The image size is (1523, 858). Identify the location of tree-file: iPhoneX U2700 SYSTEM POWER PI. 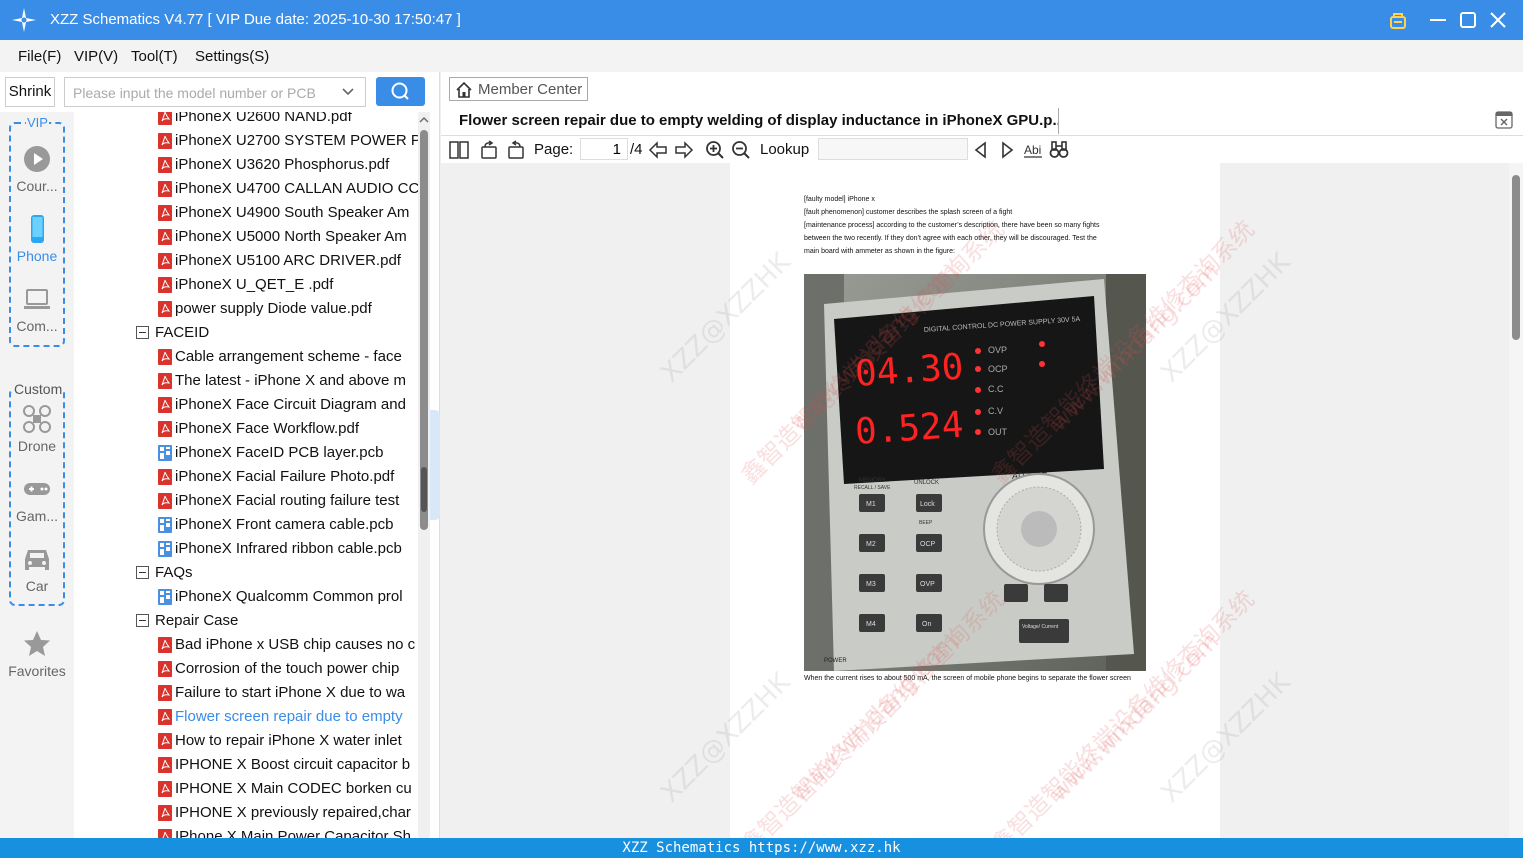
(246, 141).